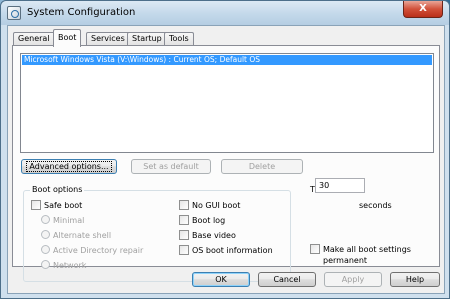 Image resolution: width=450 pixels, height=299 pixels. I want to click on make-permanent-label-line2: permanent, so click(345, 260).